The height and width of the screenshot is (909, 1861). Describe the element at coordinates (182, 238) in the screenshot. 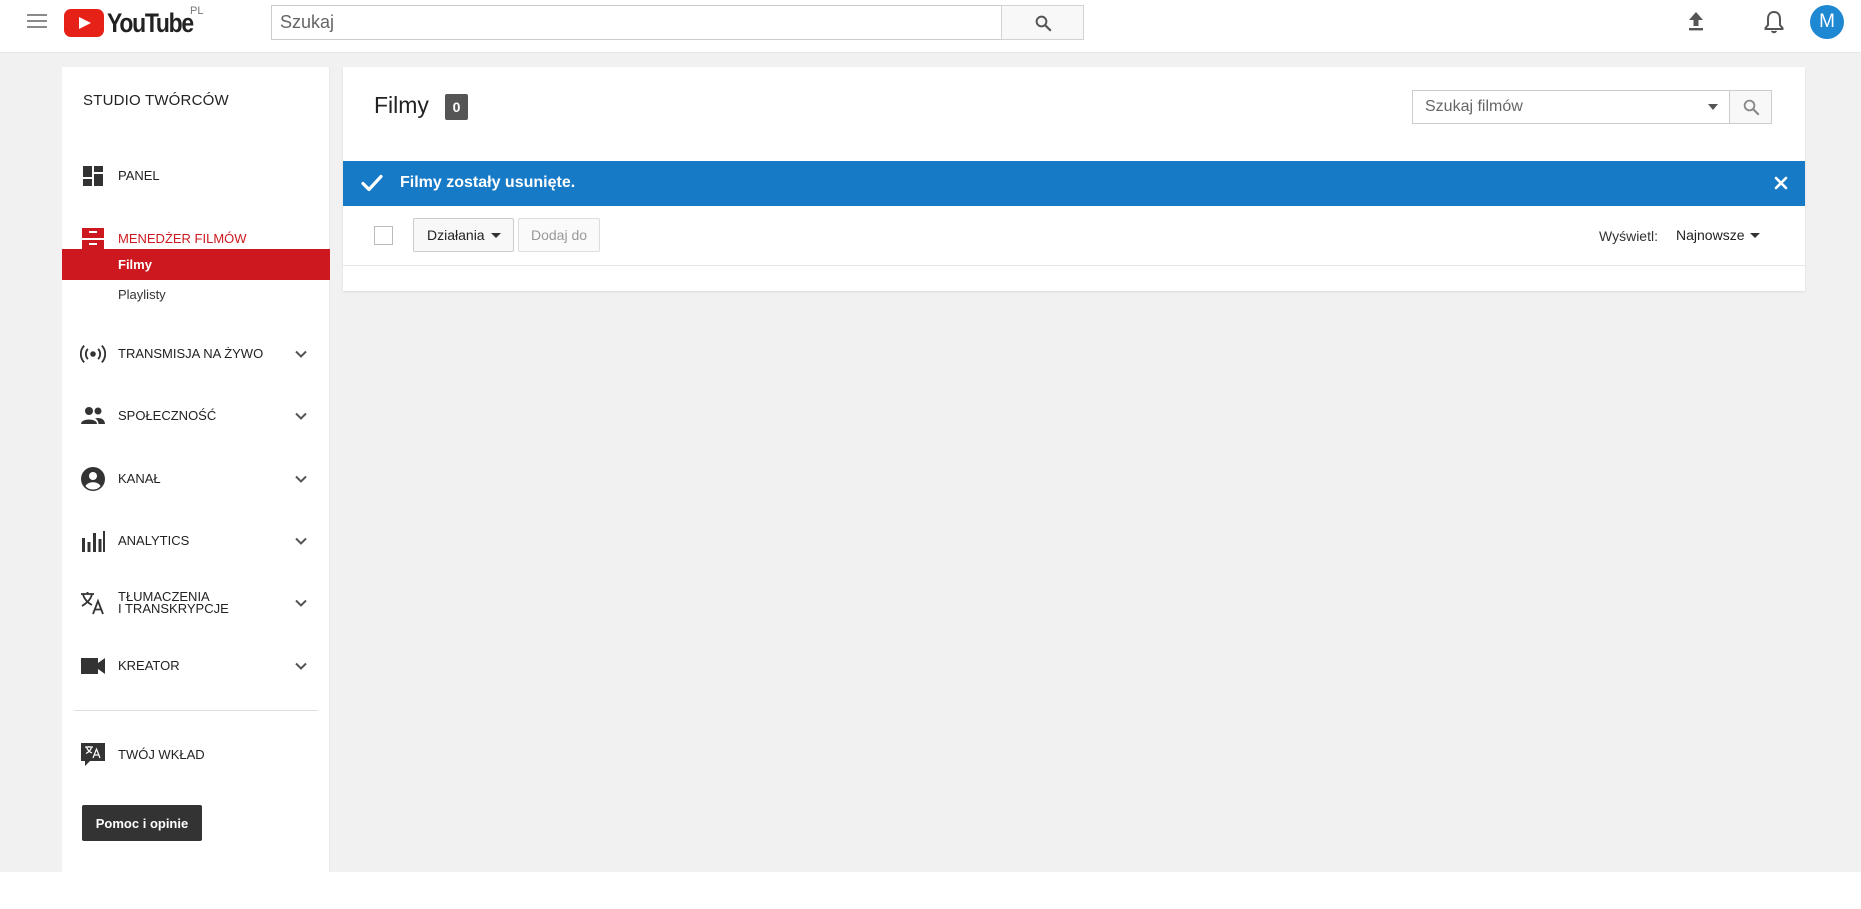

I see `sidebar-item-label: MENEDŻER FILMÓW` at that location.